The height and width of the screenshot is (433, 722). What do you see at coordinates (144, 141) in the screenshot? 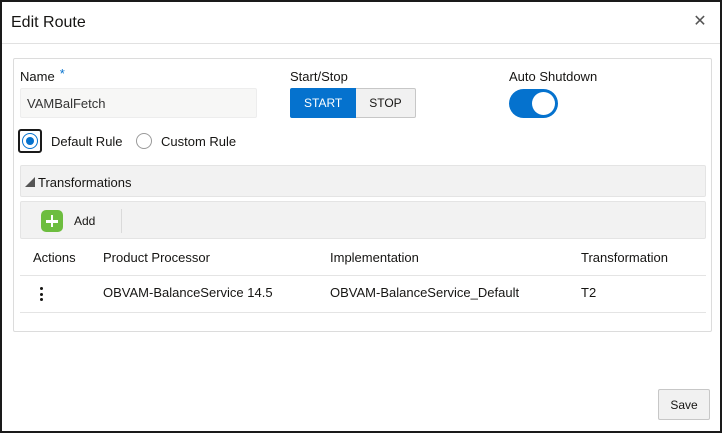
I see `radio-unchecked-icon` at bounding box center [144, 141].